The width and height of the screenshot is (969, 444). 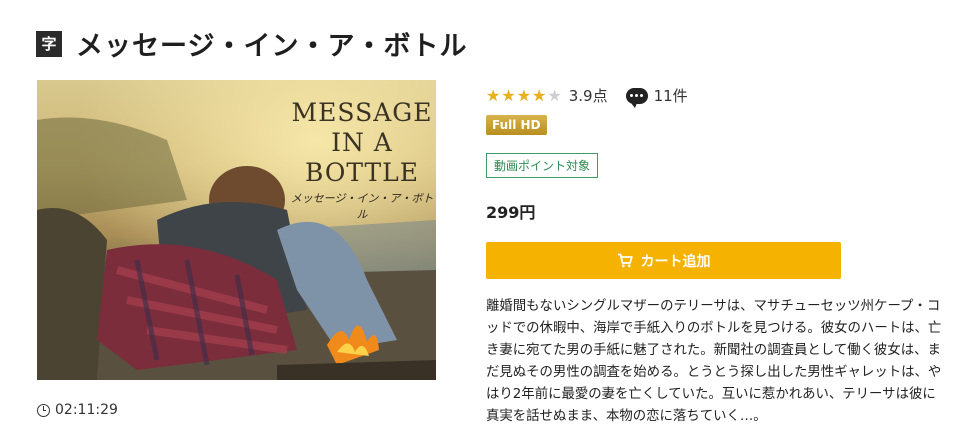 I want to click on add-to-cart-button: カート追加, so click(x=663, y=260).